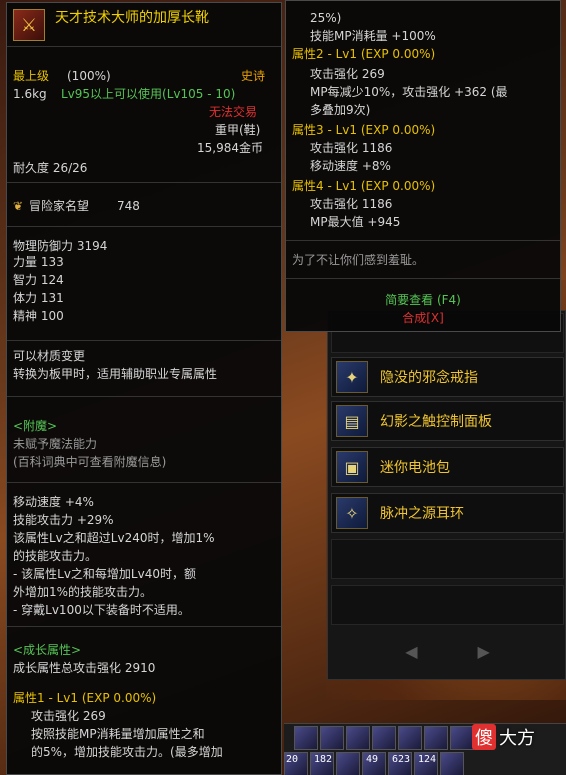 Image resolution: width=566 pixels, height=775 pixels. What do you see at coordinates (18, 206) in the screenshot?
I see `fame-icon: ❦` at bounding box center [18, 206].